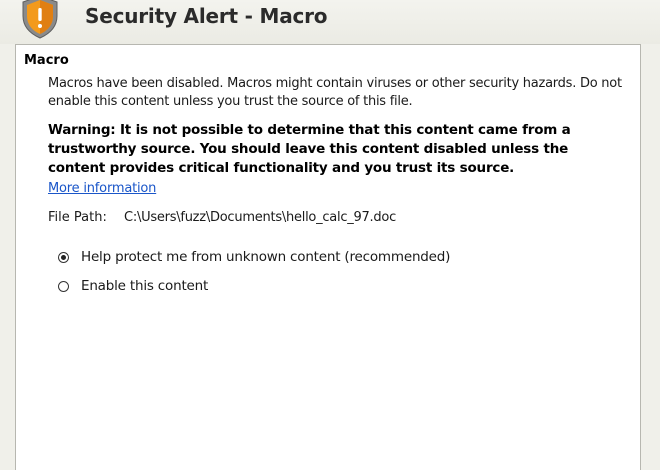  I want to click on section-title: Macro, so click(46, 60).